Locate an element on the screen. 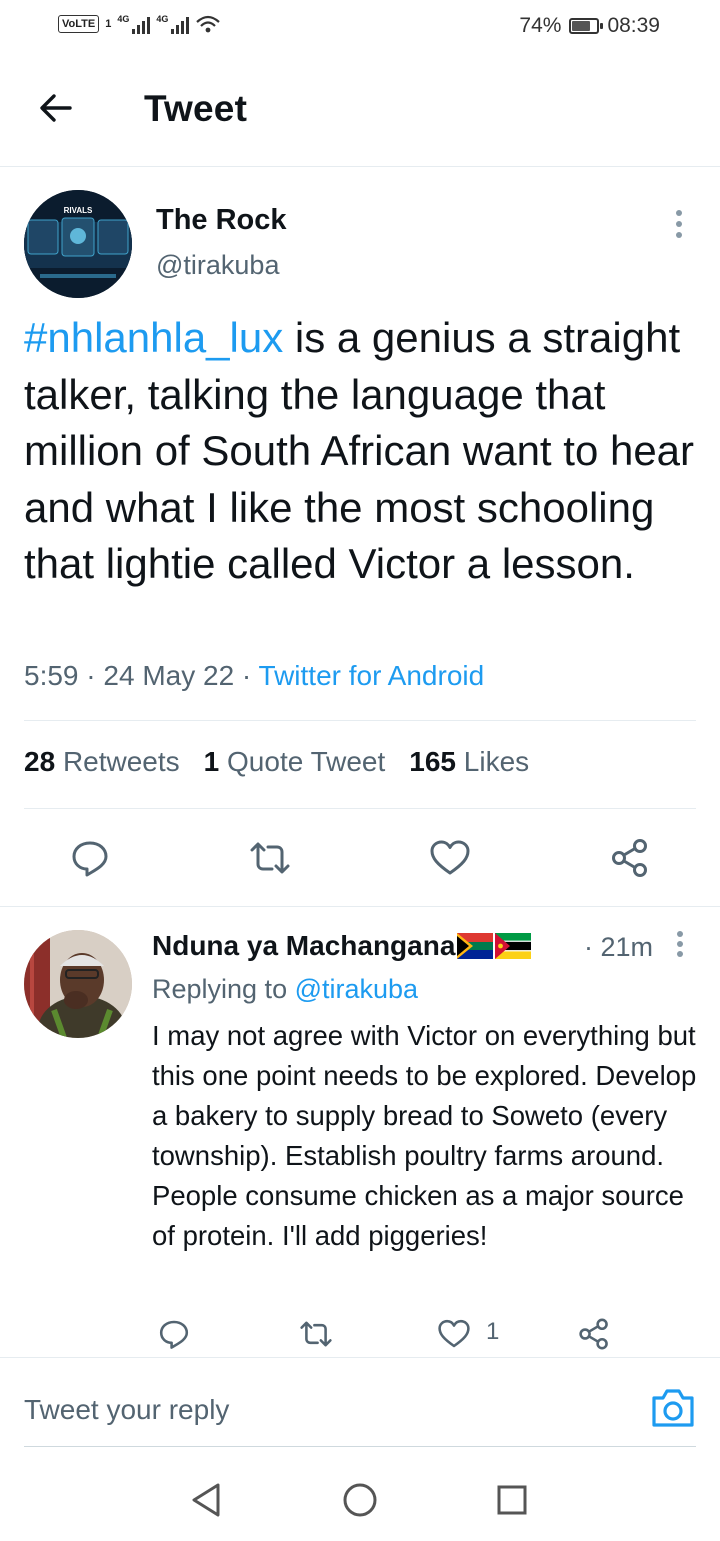 The image size is (720, 1541). signal-icon-2: 4G is located at coordinates (173, 24).